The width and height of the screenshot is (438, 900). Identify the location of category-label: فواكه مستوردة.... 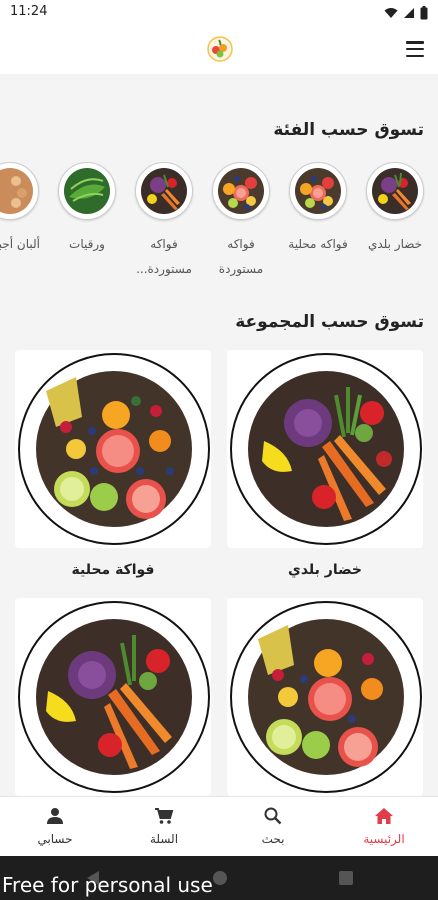
(164, 256).